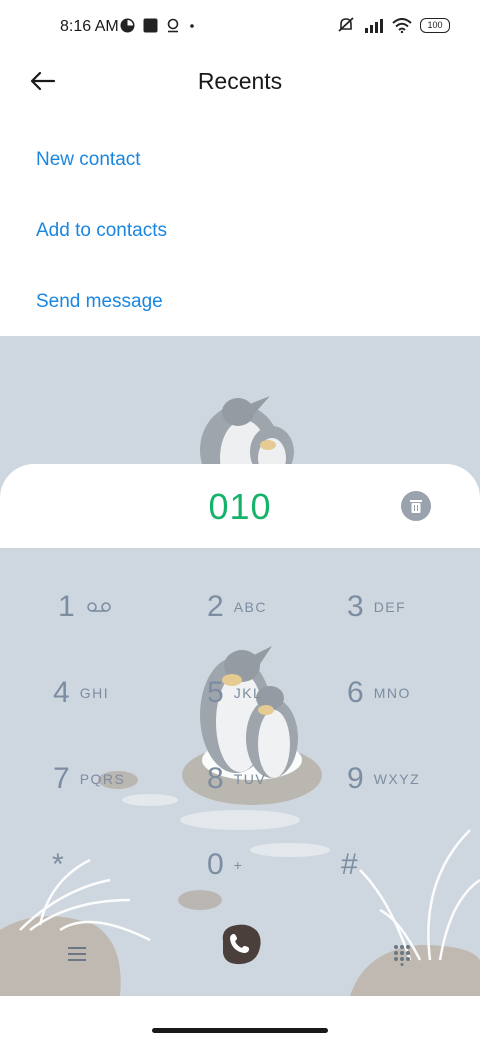 The image size is (480, 1040). Describe the element at coordinates (133, 607) in the screenshot. I see `key-1: 1` at that location.